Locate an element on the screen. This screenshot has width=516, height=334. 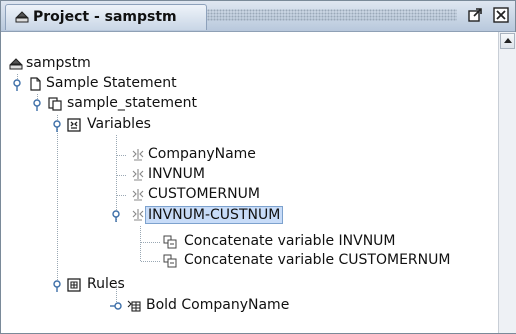
tree-node-label: Sample Statement is located at coordinates (111, 83).